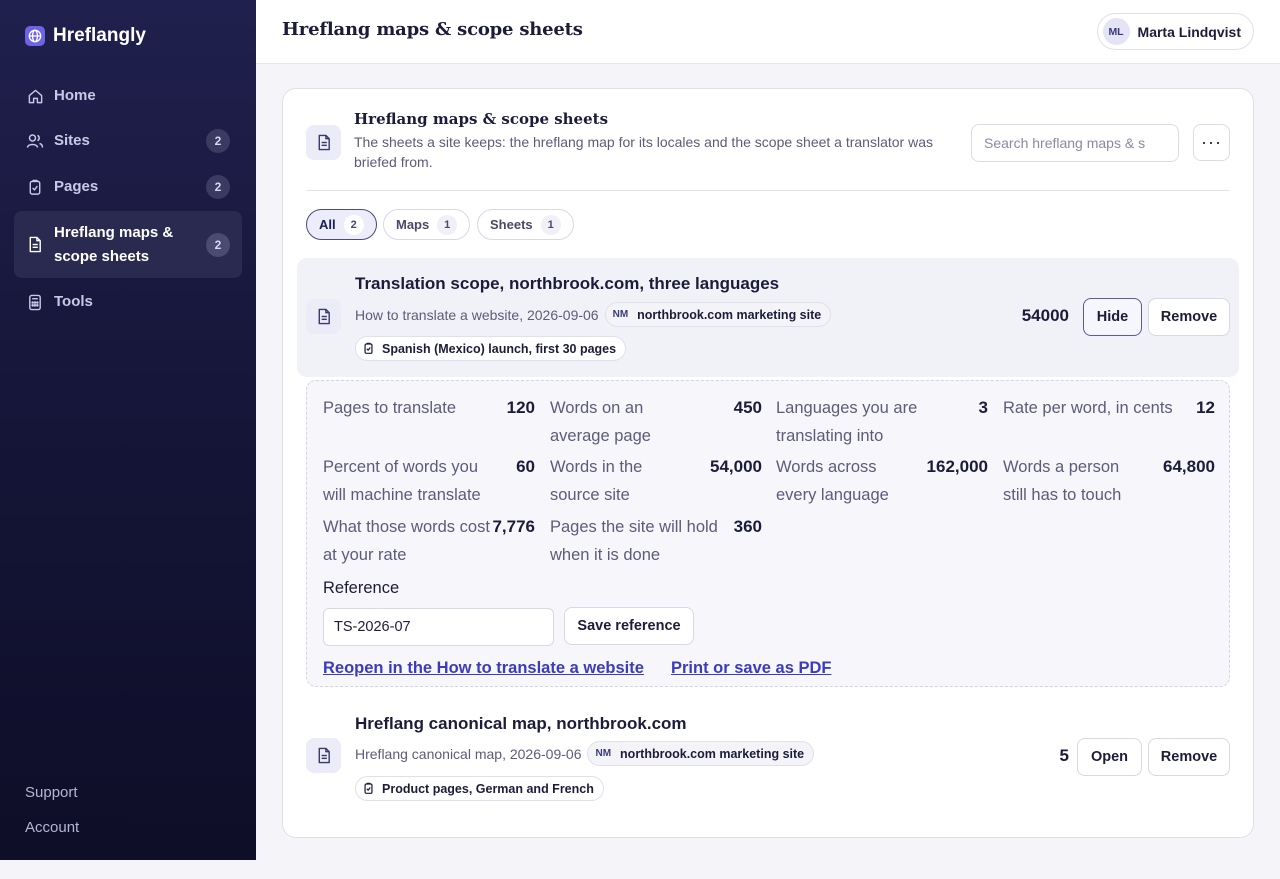 The image size is (1280, 879). I want to click on stat-pages-to-translate: Pages to translate 120, so click(429, 408).